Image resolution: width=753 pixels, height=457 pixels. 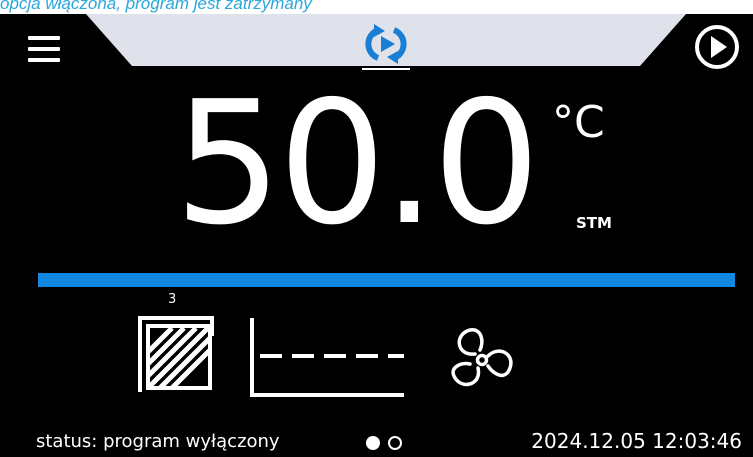 I want to click on page-dot-inactive, so click(x=395, y=443).